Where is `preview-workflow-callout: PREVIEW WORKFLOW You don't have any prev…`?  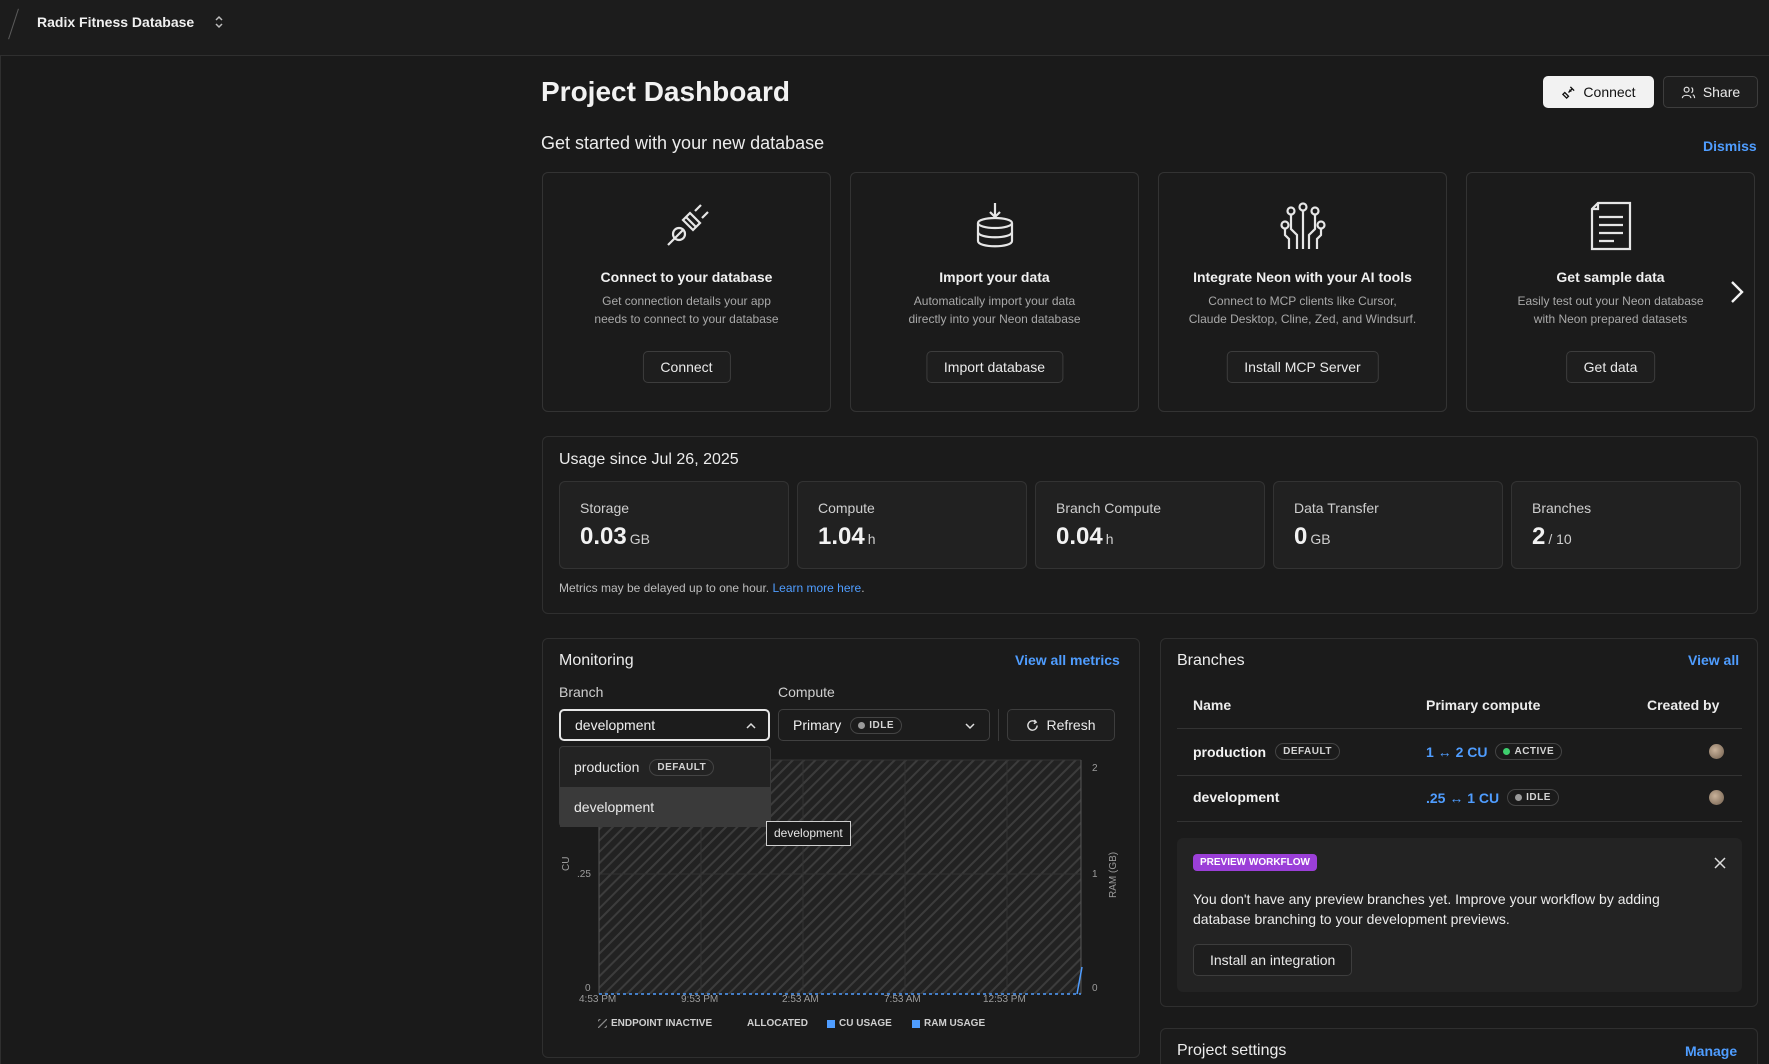 preview-workflow-callout: PREVIEW WORKFLOW You don't have any prev… is located at coordinates (1459, 915).